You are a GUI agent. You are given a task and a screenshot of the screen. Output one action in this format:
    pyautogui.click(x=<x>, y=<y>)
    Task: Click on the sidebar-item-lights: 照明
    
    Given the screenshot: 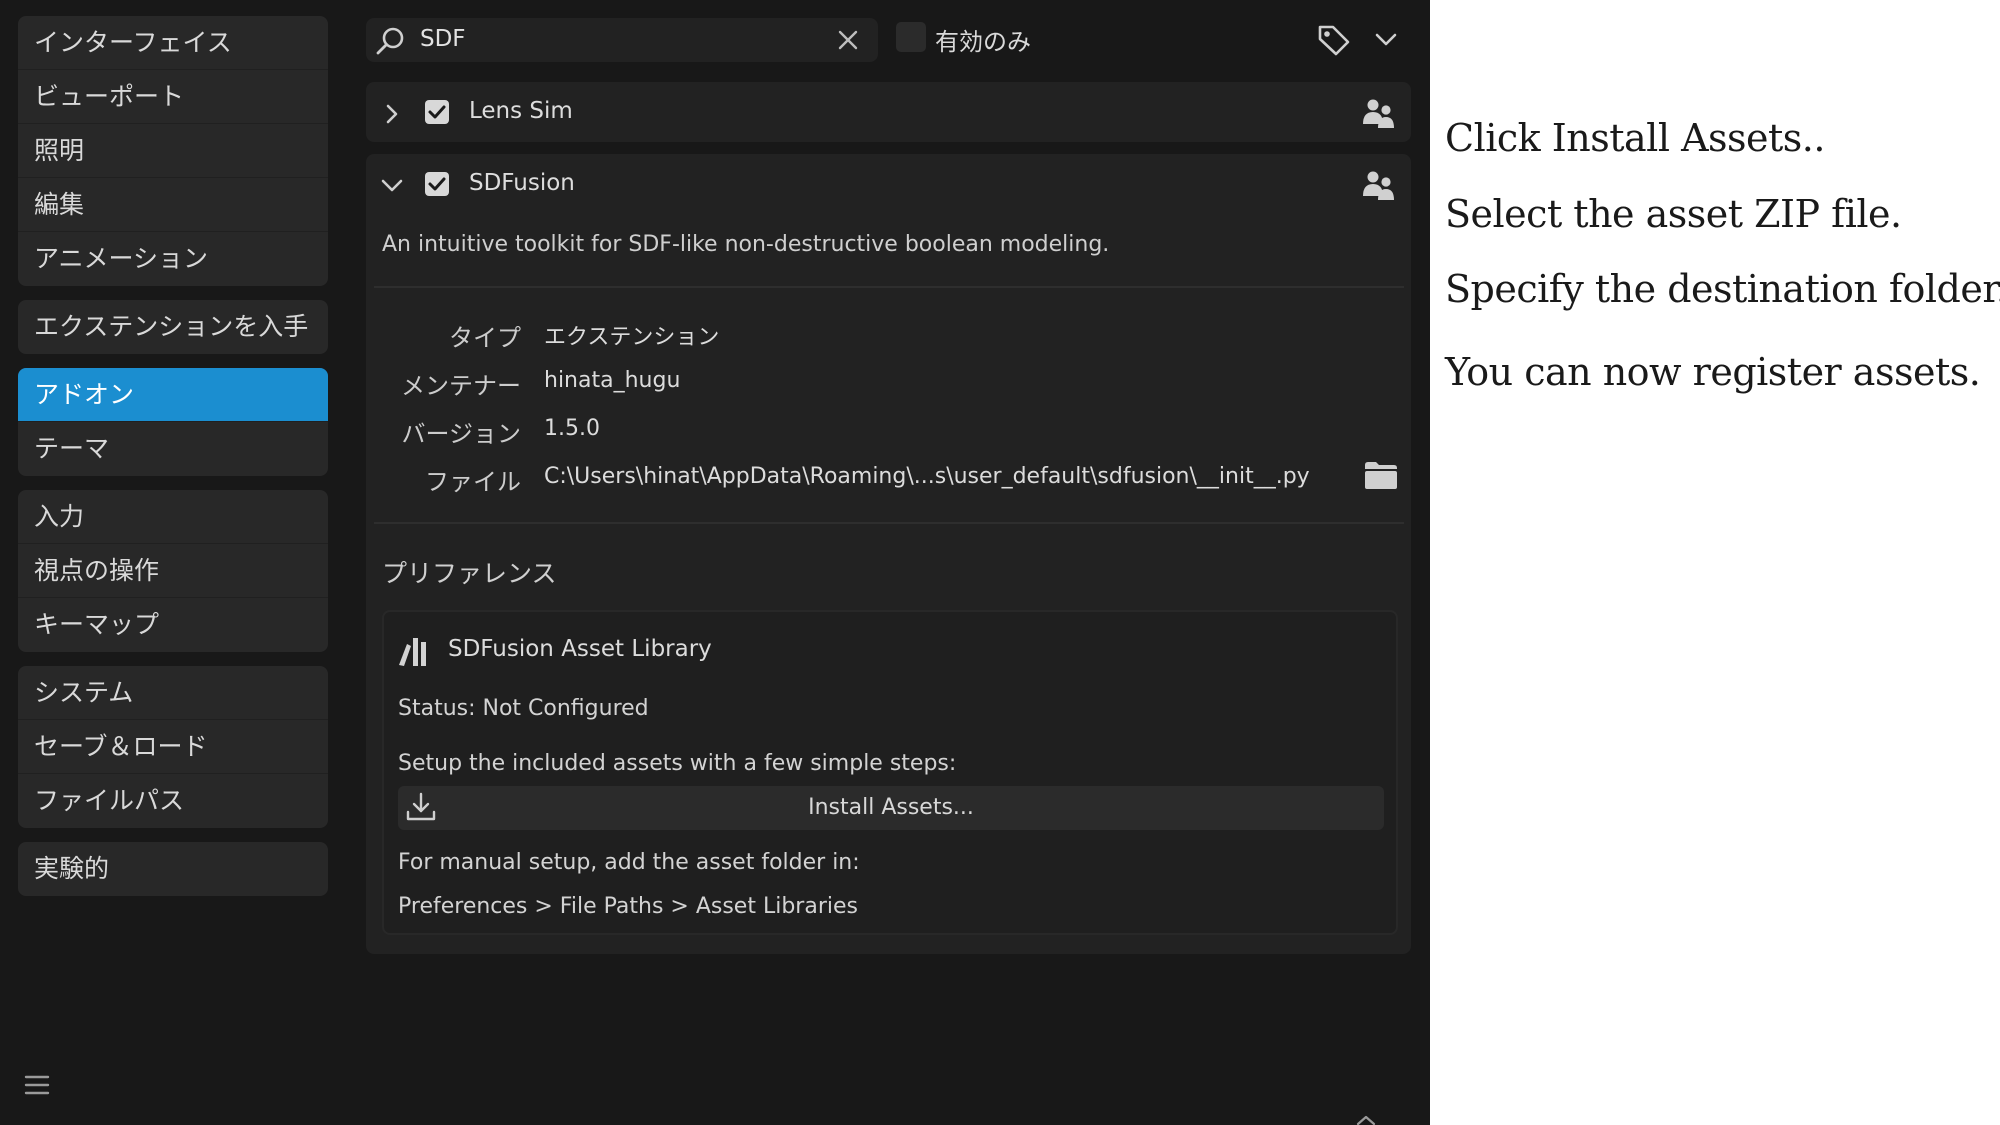 What is the action you would take?
    pyautogui.click(x=173, y=151)
    